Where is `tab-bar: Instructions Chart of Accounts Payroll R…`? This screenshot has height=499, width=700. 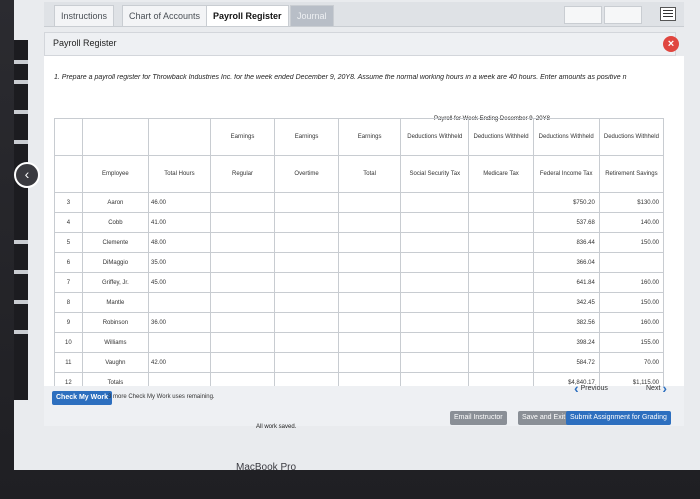
tab-bar: Instructions Chart of Accounts Payroll R… is located at coordinates (364, 14).